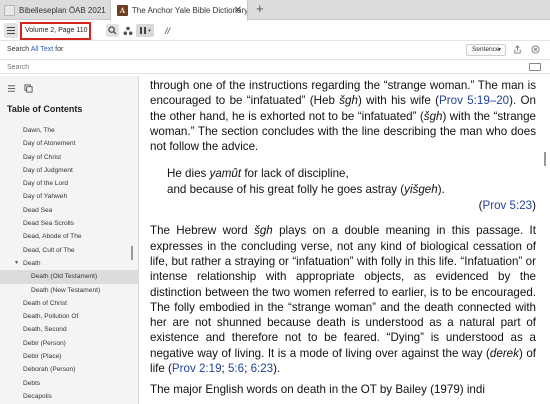  What do you see at coordinates (69, 316) in the screenshot?
I see `toc-item: Death, Pollution Of` at bounding box center [69, 316].